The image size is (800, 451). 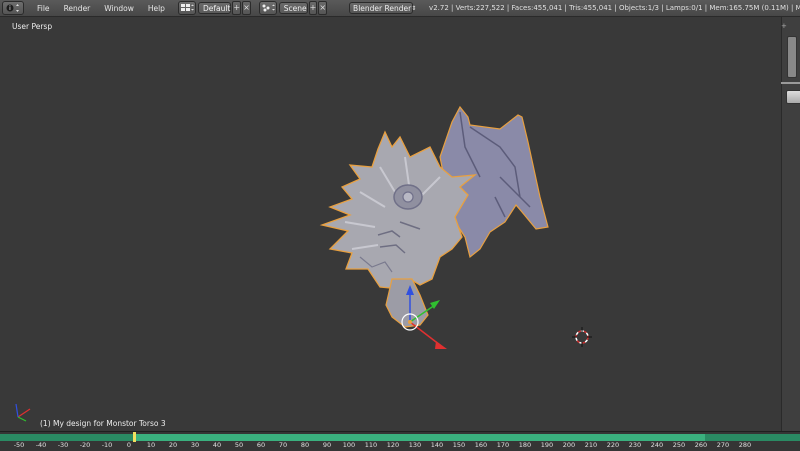 What do you see at coordinates (407, 303) in the screenshot?
I see `monster-neck` at bounding box center [407, 303].